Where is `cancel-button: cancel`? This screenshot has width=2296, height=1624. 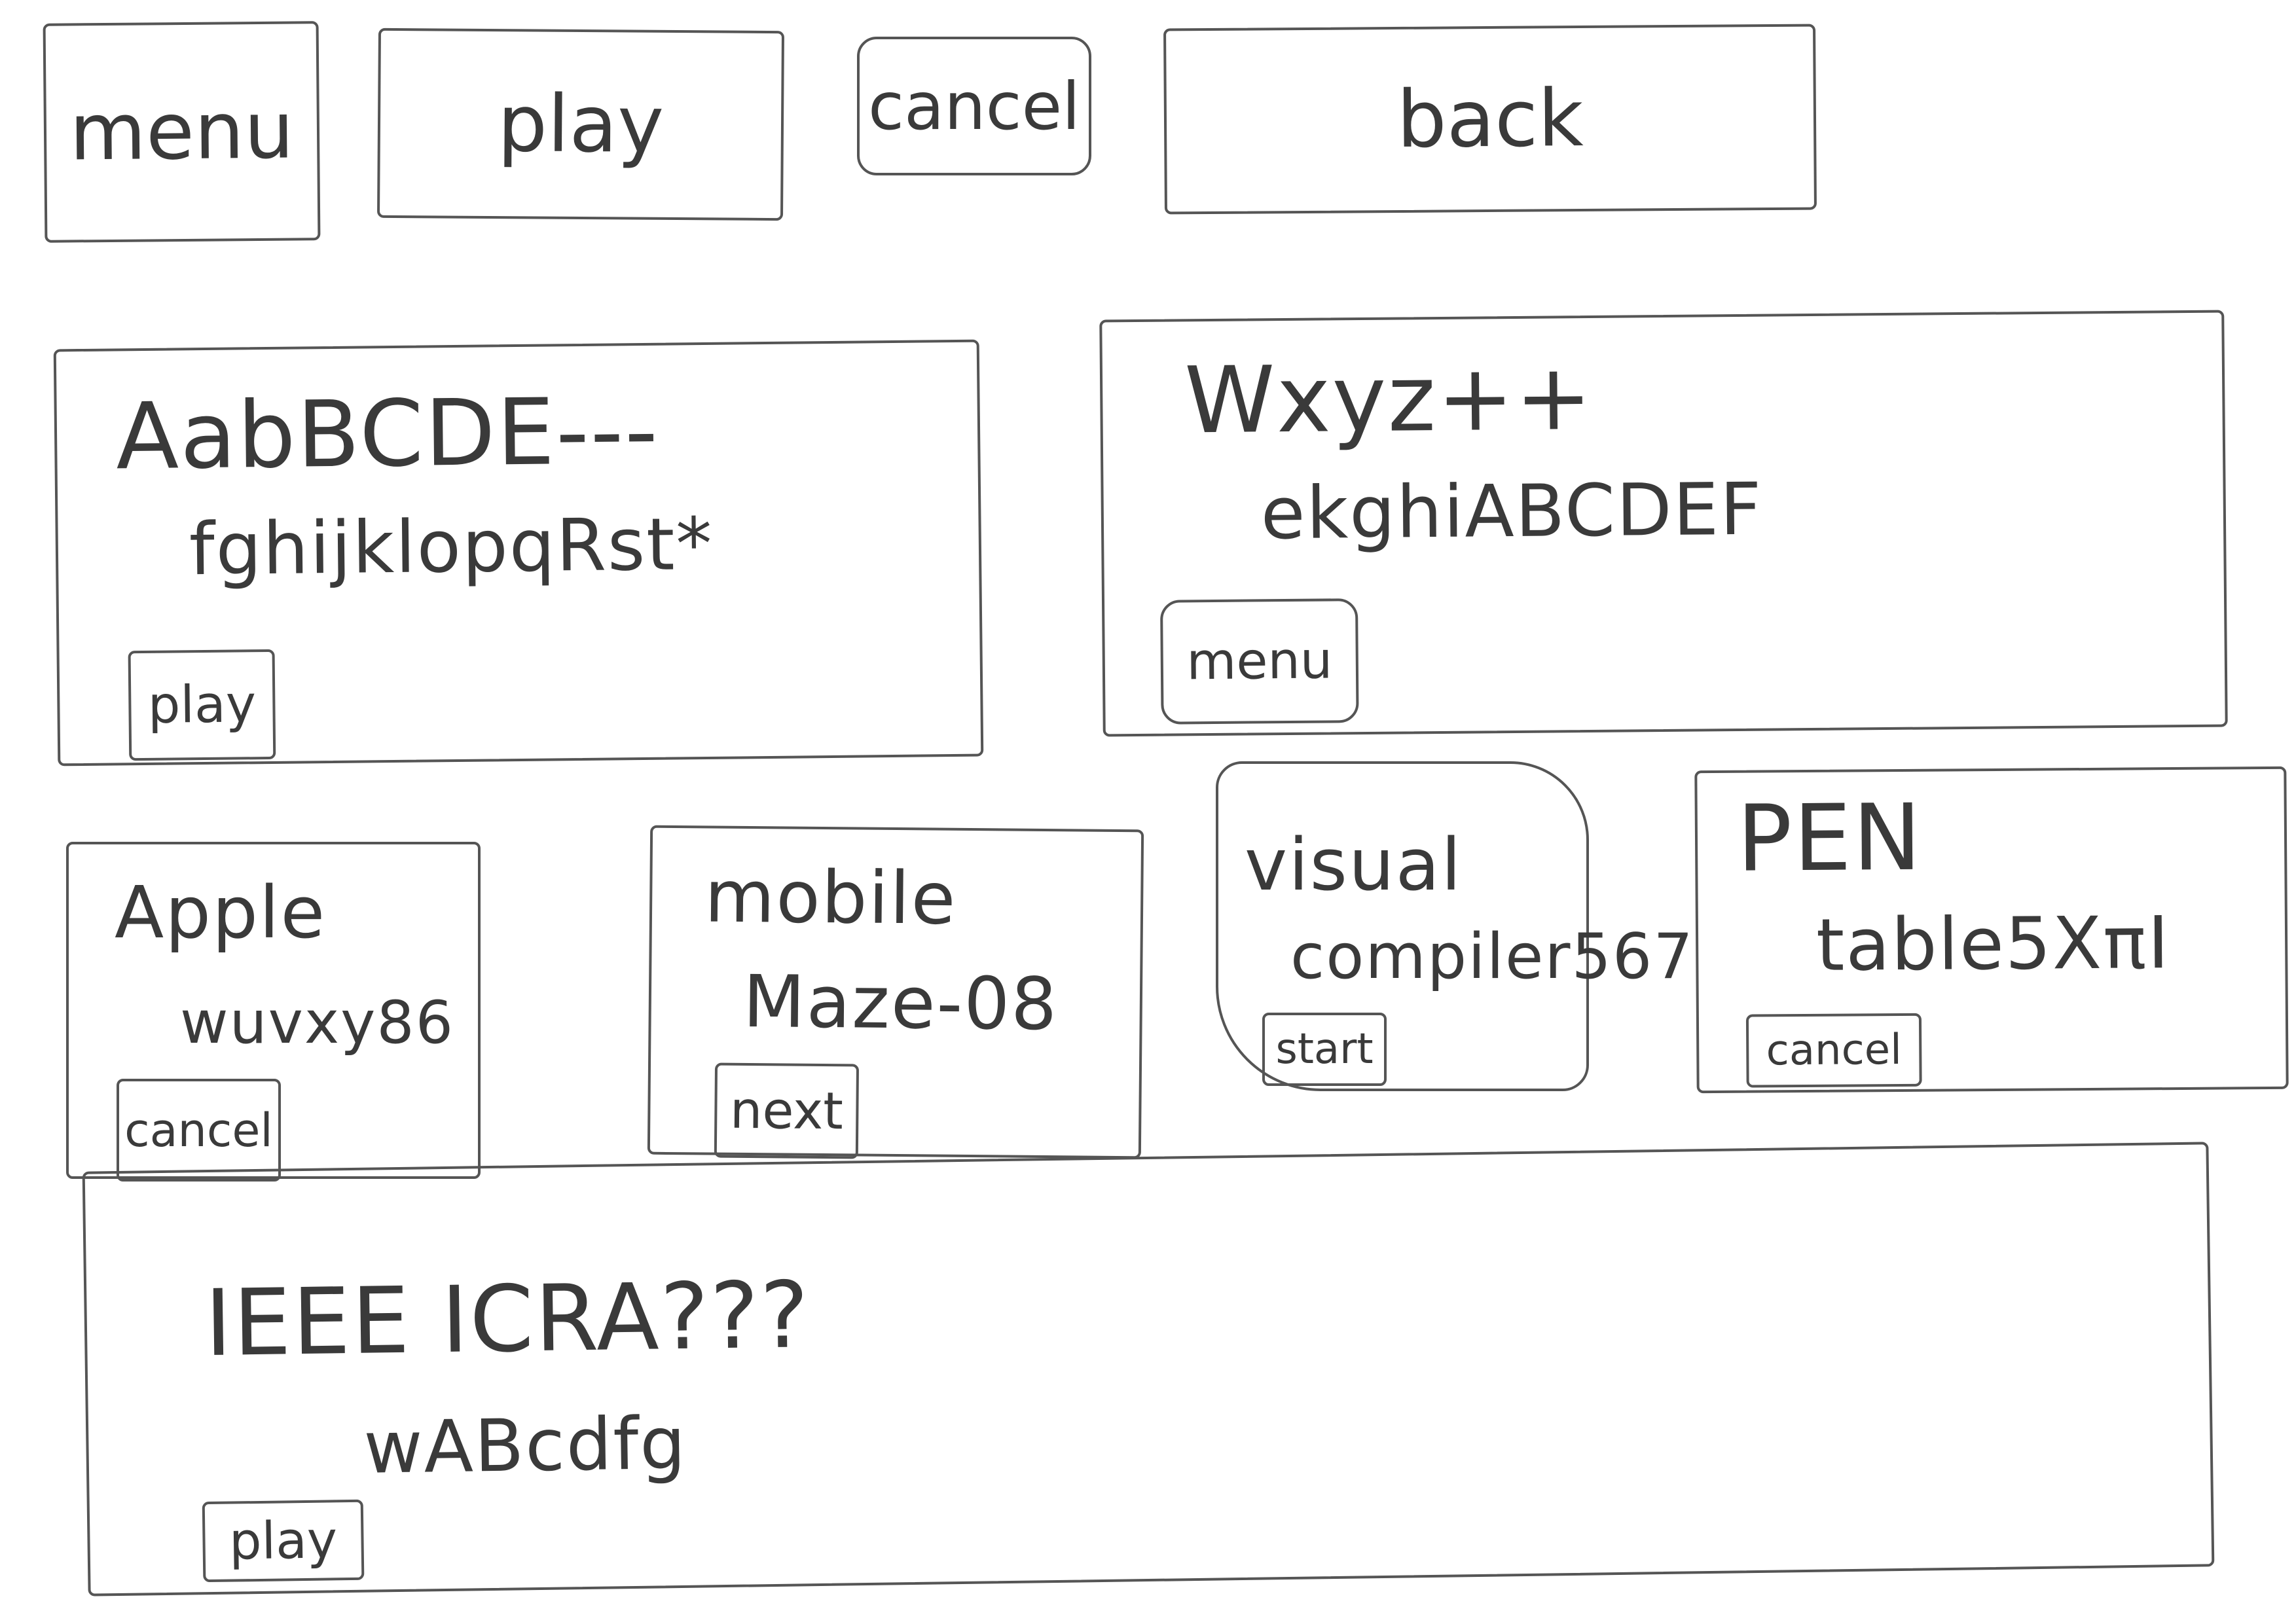
cancel-button: cancel is located at coordinates (974, 106).